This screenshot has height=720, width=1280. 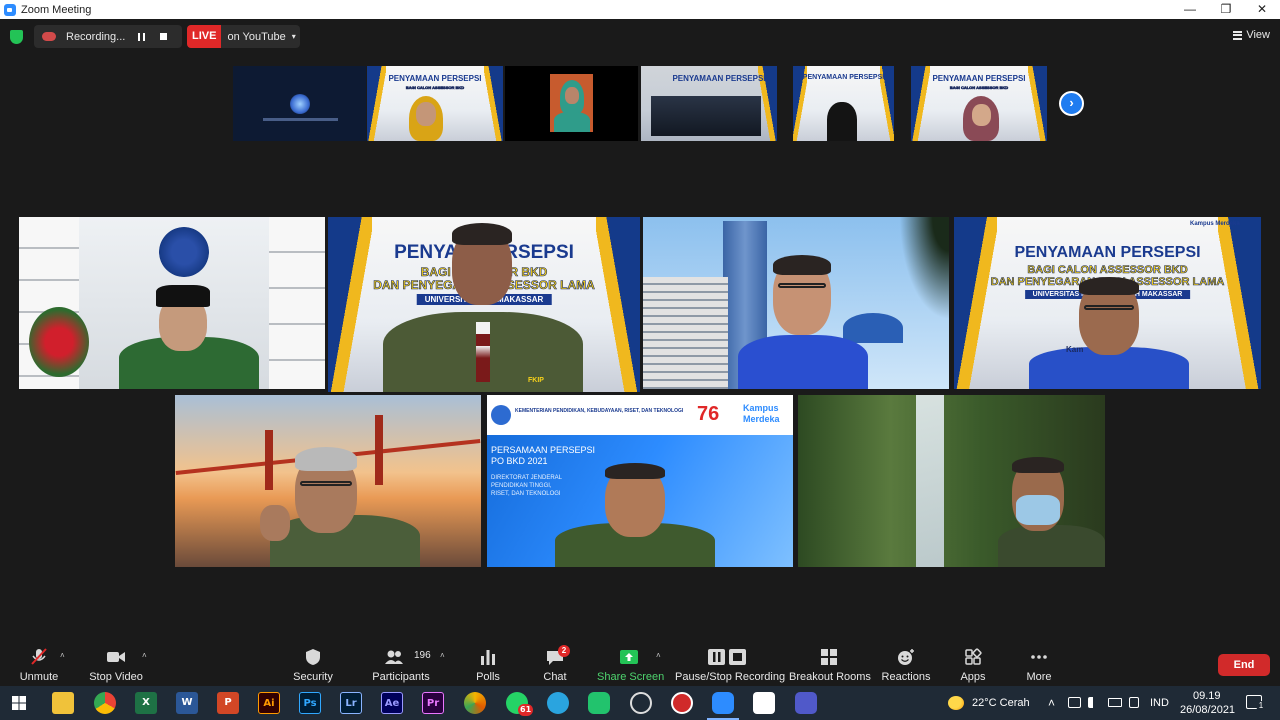 What do you see at coordinates (682, 703) in the screenshot?
I see `opera-icon` at bounding box center [682, 703].